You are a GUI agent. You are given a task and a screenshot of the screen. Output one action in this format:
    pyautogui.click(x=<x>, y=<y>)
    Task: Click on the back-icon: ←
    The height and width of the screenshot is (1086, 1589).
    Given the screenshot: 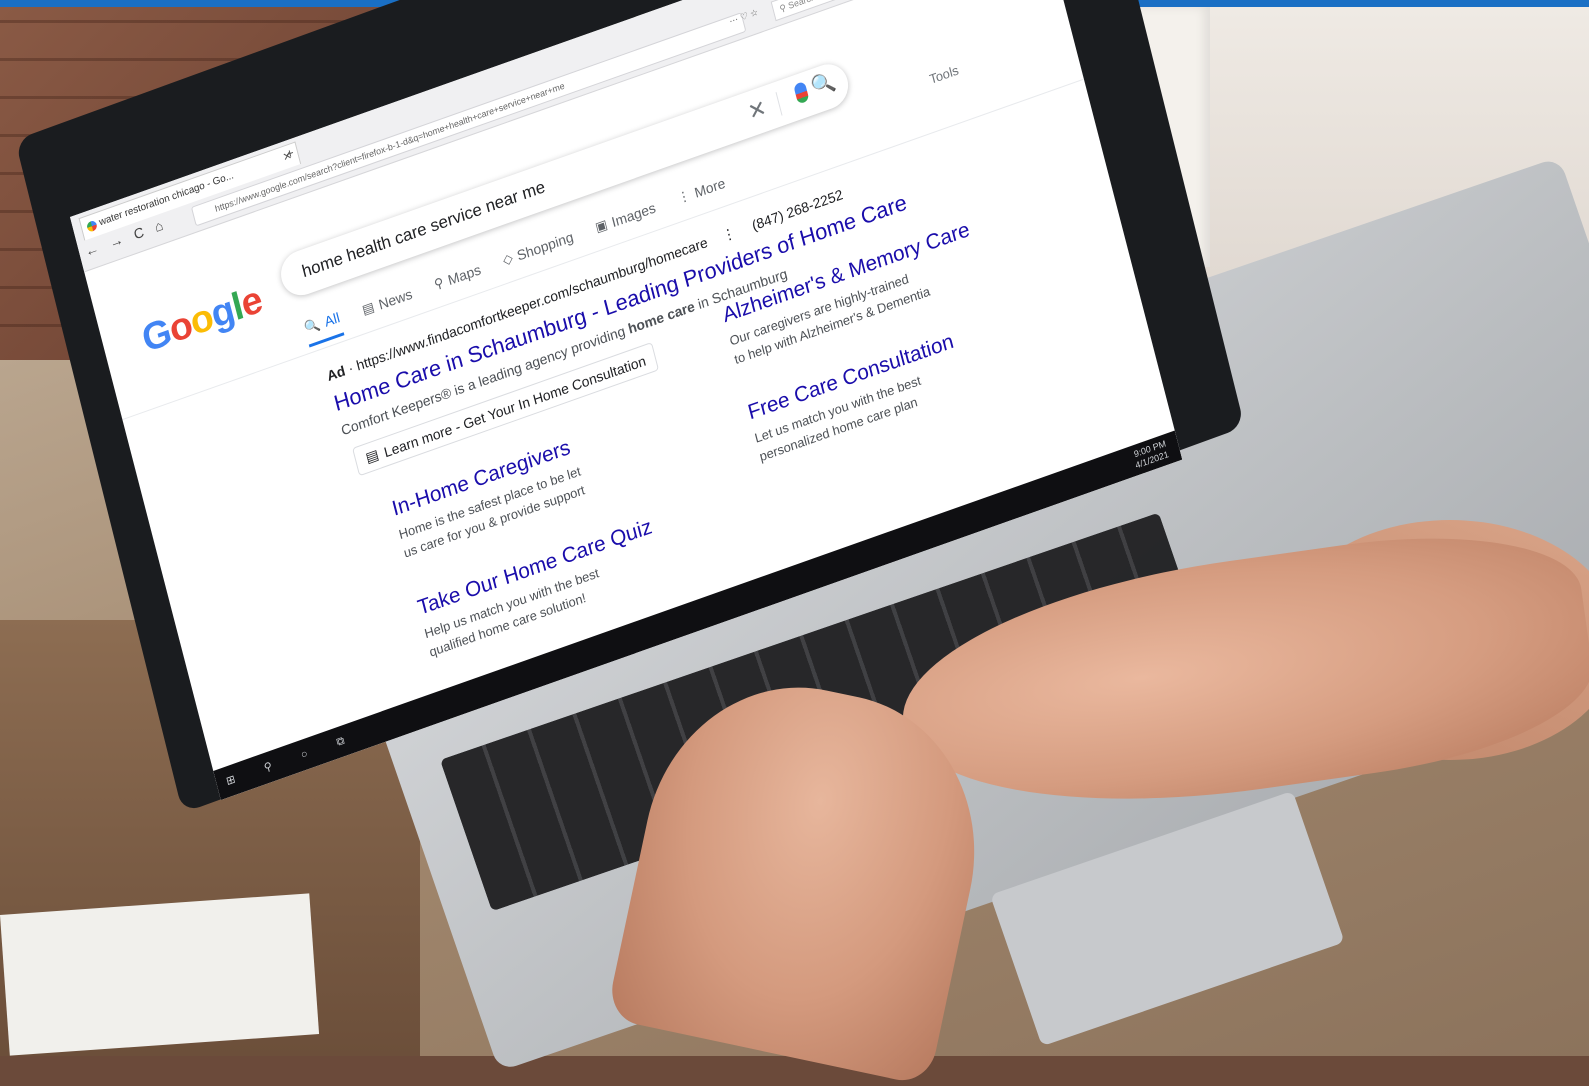 What is the action you would take?
    pyautogui.click(x=91, y=249)
    